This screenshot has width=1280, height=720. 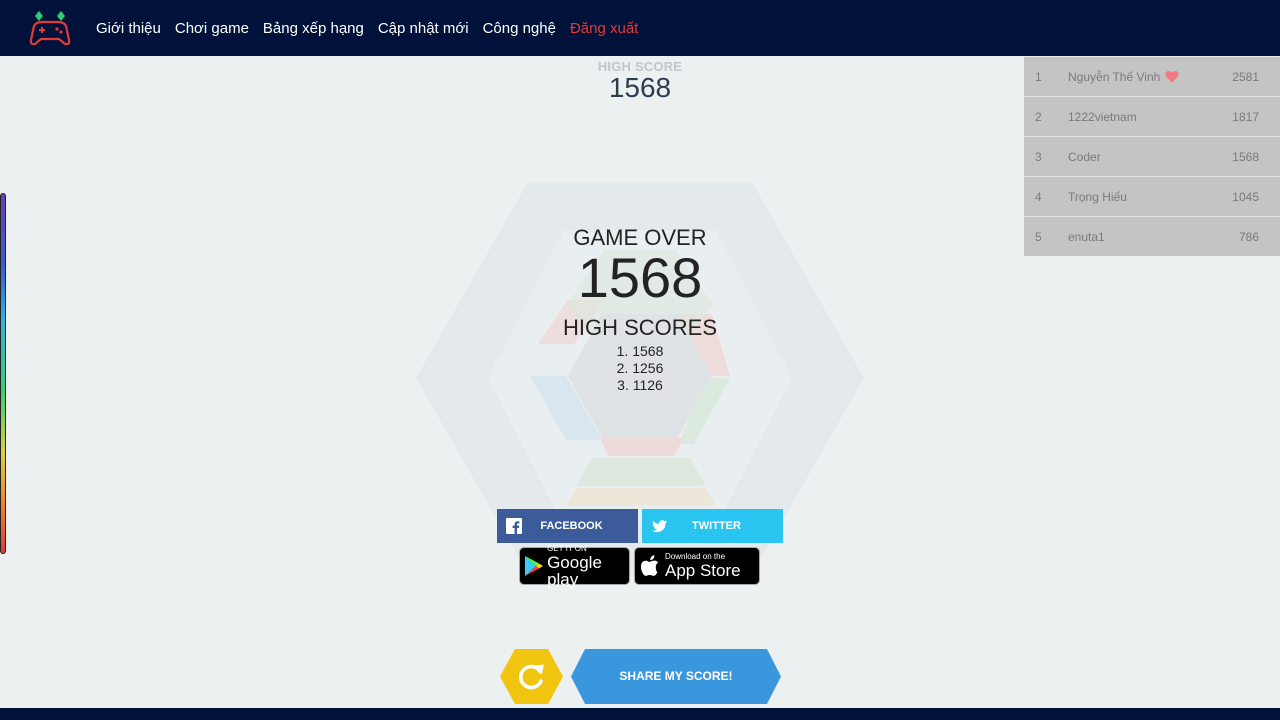 I want to click on leaderboard-score: 1817, so click(x=1245, y=116).